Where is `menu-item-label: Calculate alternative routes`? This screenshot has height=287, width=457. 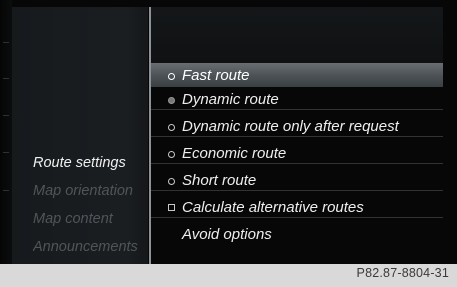 menu-item-label: Calculate alternative routes is located at coordinates (273, 207).